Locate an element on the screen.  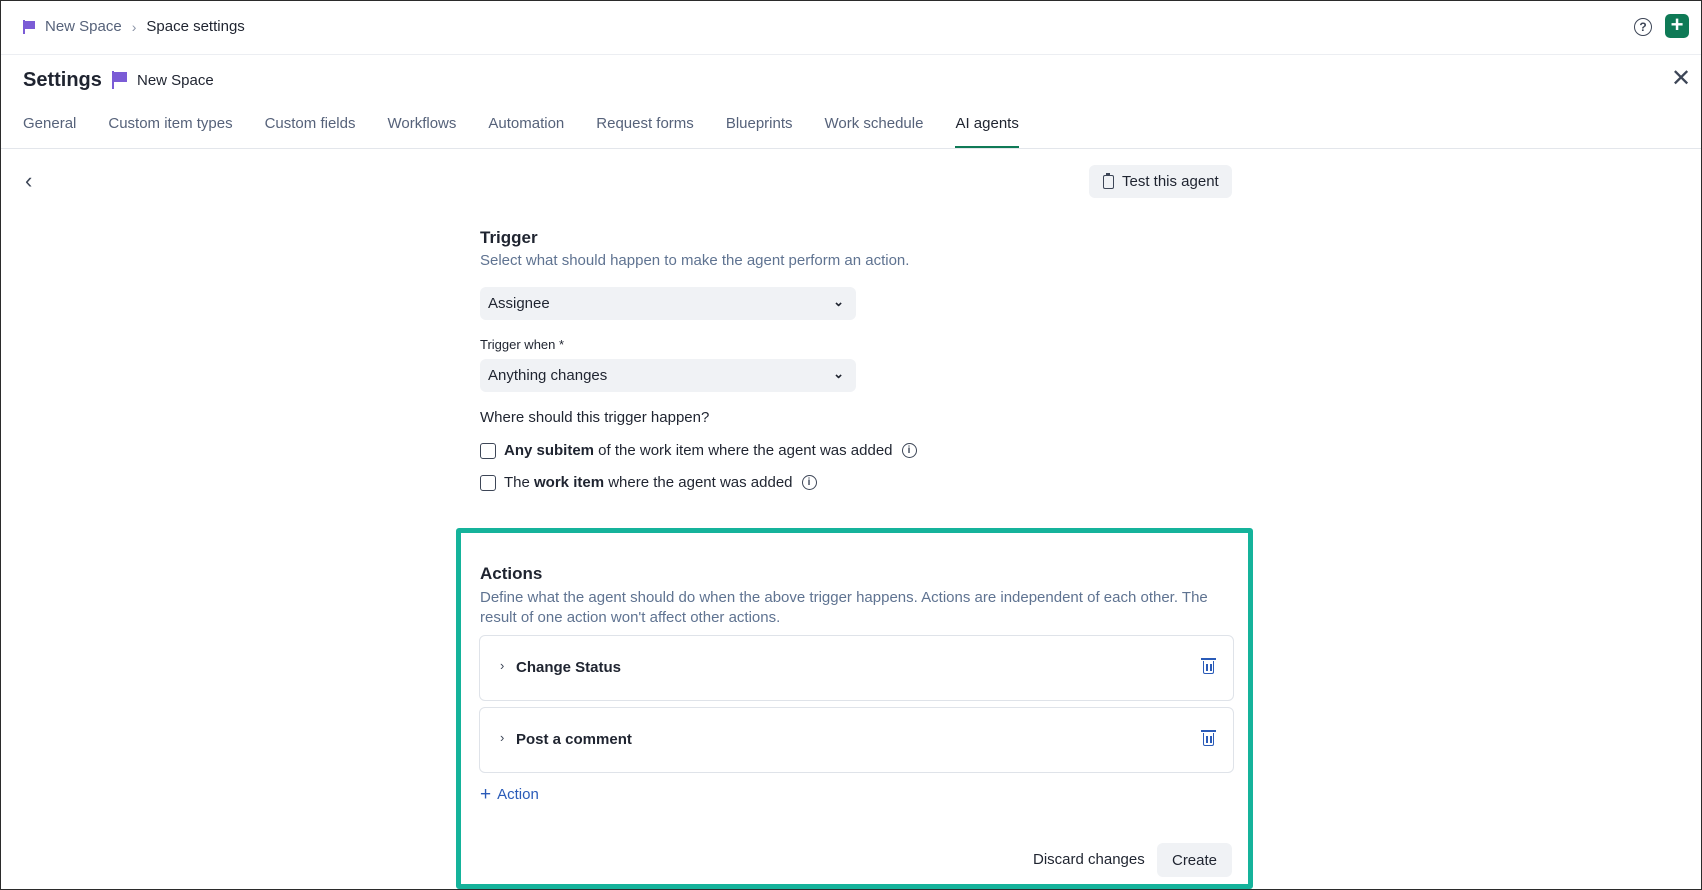
space-chip: New Space is located at coordinates (163, 80).